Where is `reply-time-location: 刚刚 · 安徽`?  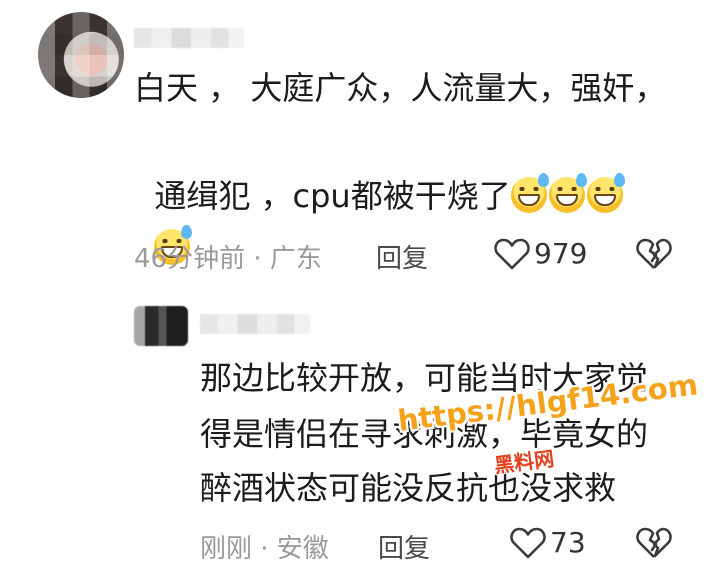 reply-time-location: 刚刚 · 安徽 is located at coordinates (264, 549).